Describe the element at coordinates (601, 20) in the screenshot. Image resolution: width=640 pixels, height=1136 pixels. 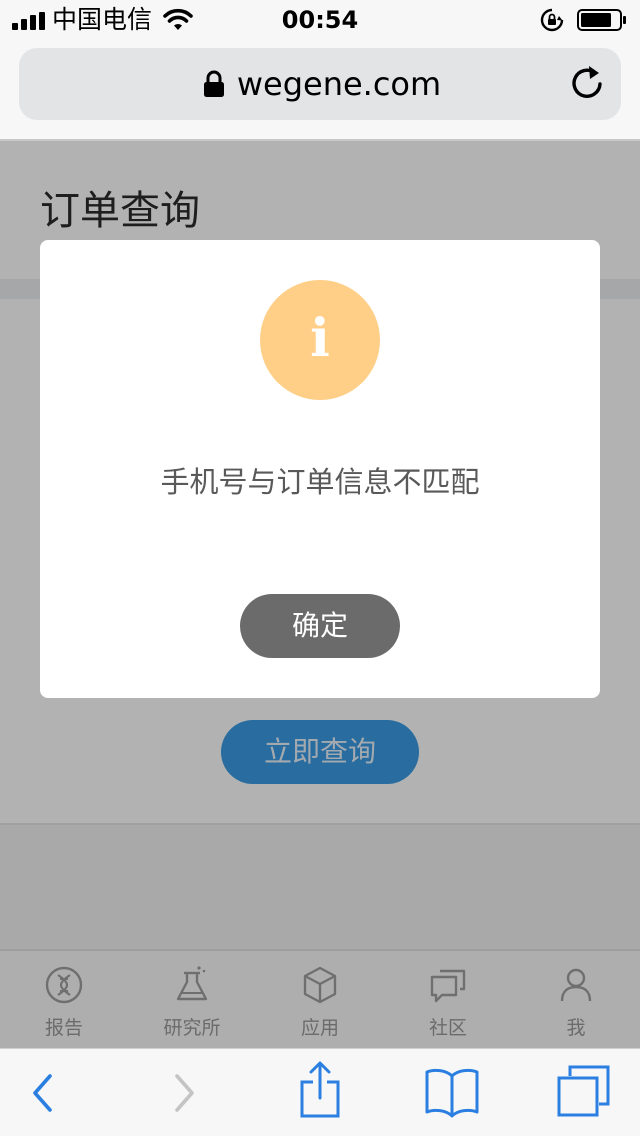
I see `battery-icon` at that location.